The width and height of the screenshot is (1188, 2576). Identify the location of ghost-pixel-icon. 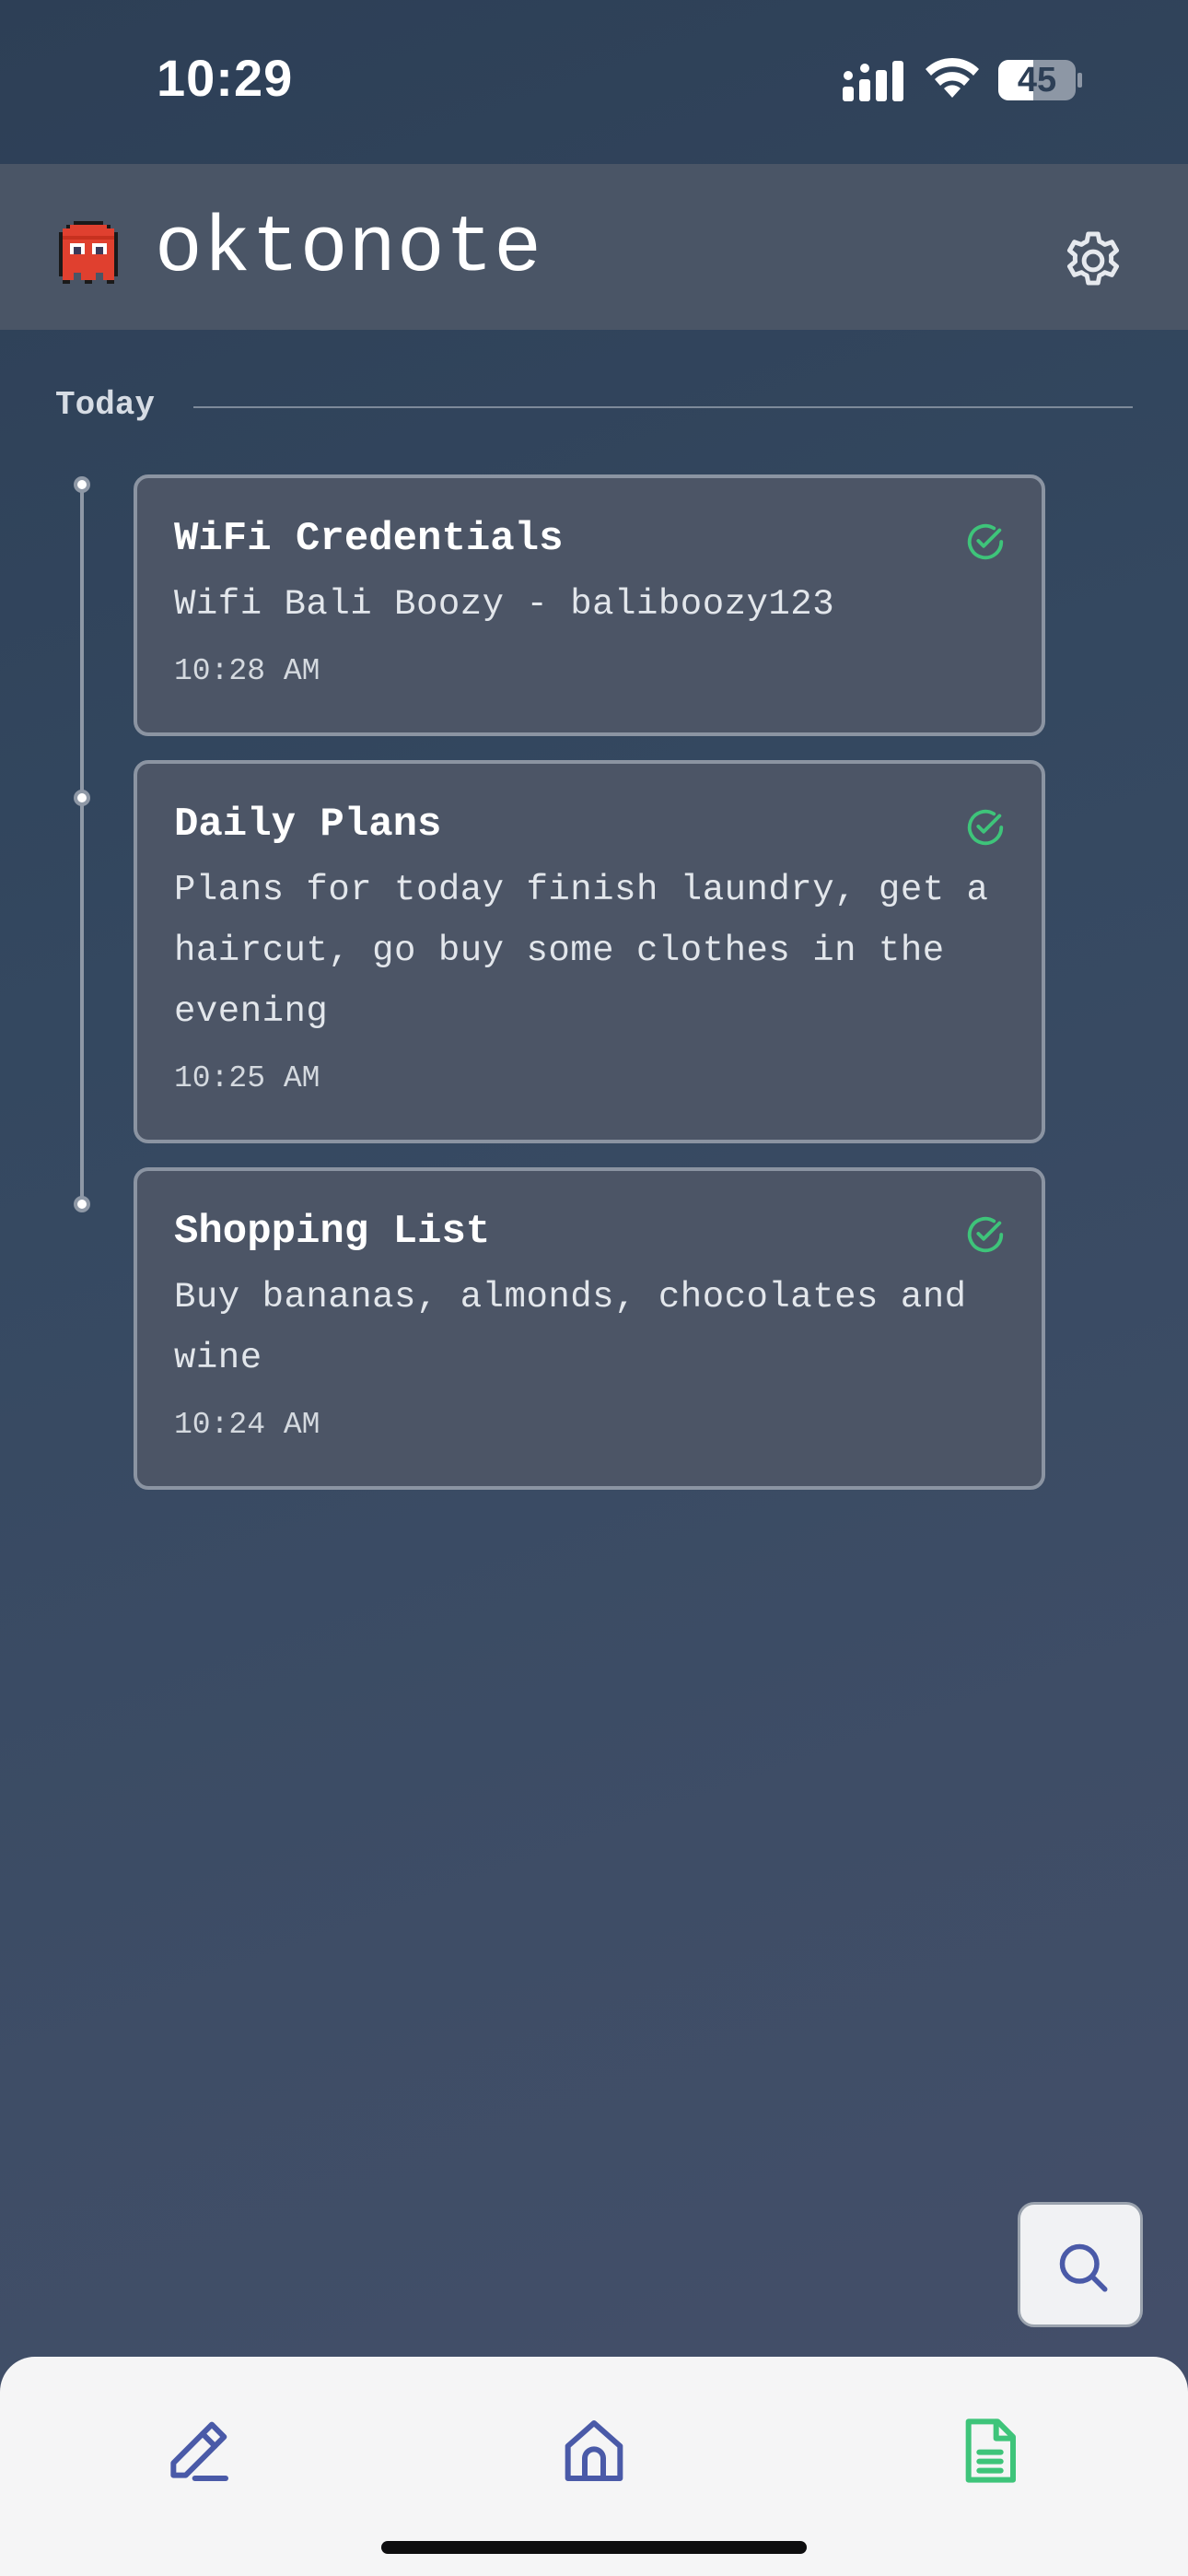
(88, 252).